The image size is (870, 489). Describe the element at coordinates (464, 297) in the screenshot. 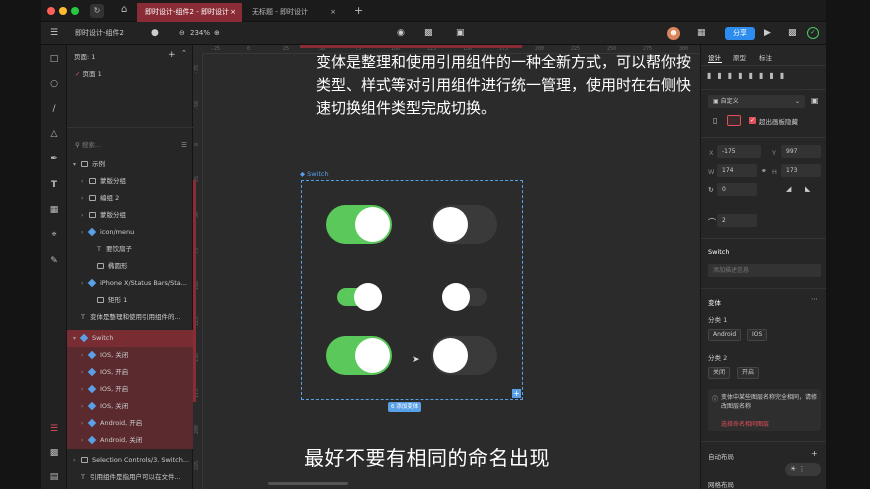

I see `switch-android-off` at that location.